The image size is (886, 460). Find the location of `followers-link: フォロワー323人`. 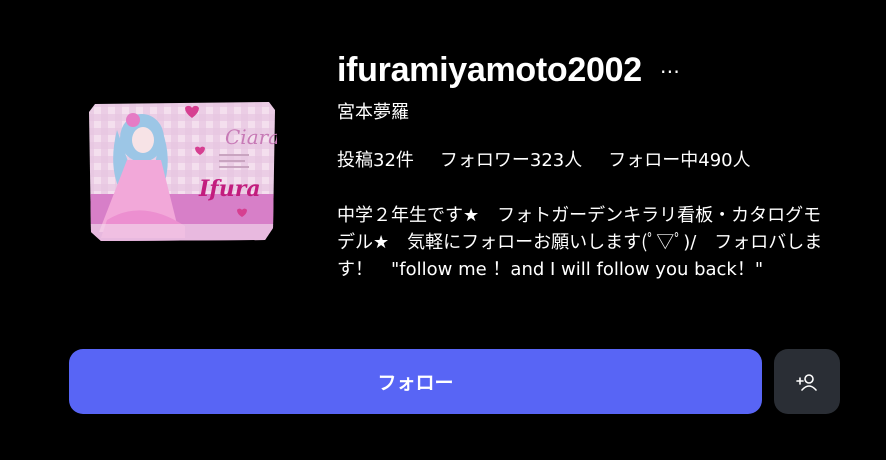

followers-link: フォロワー323人 is located at coordinates (511, 159).